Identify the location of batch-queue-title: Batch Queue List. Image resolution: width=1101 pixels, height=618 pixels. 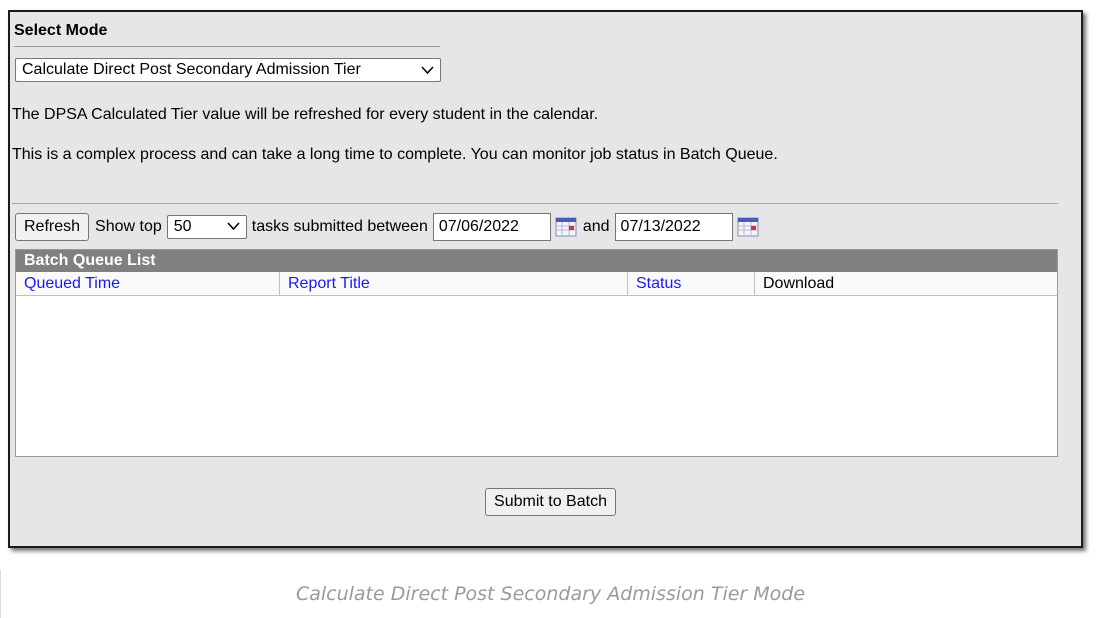
(536, 261).